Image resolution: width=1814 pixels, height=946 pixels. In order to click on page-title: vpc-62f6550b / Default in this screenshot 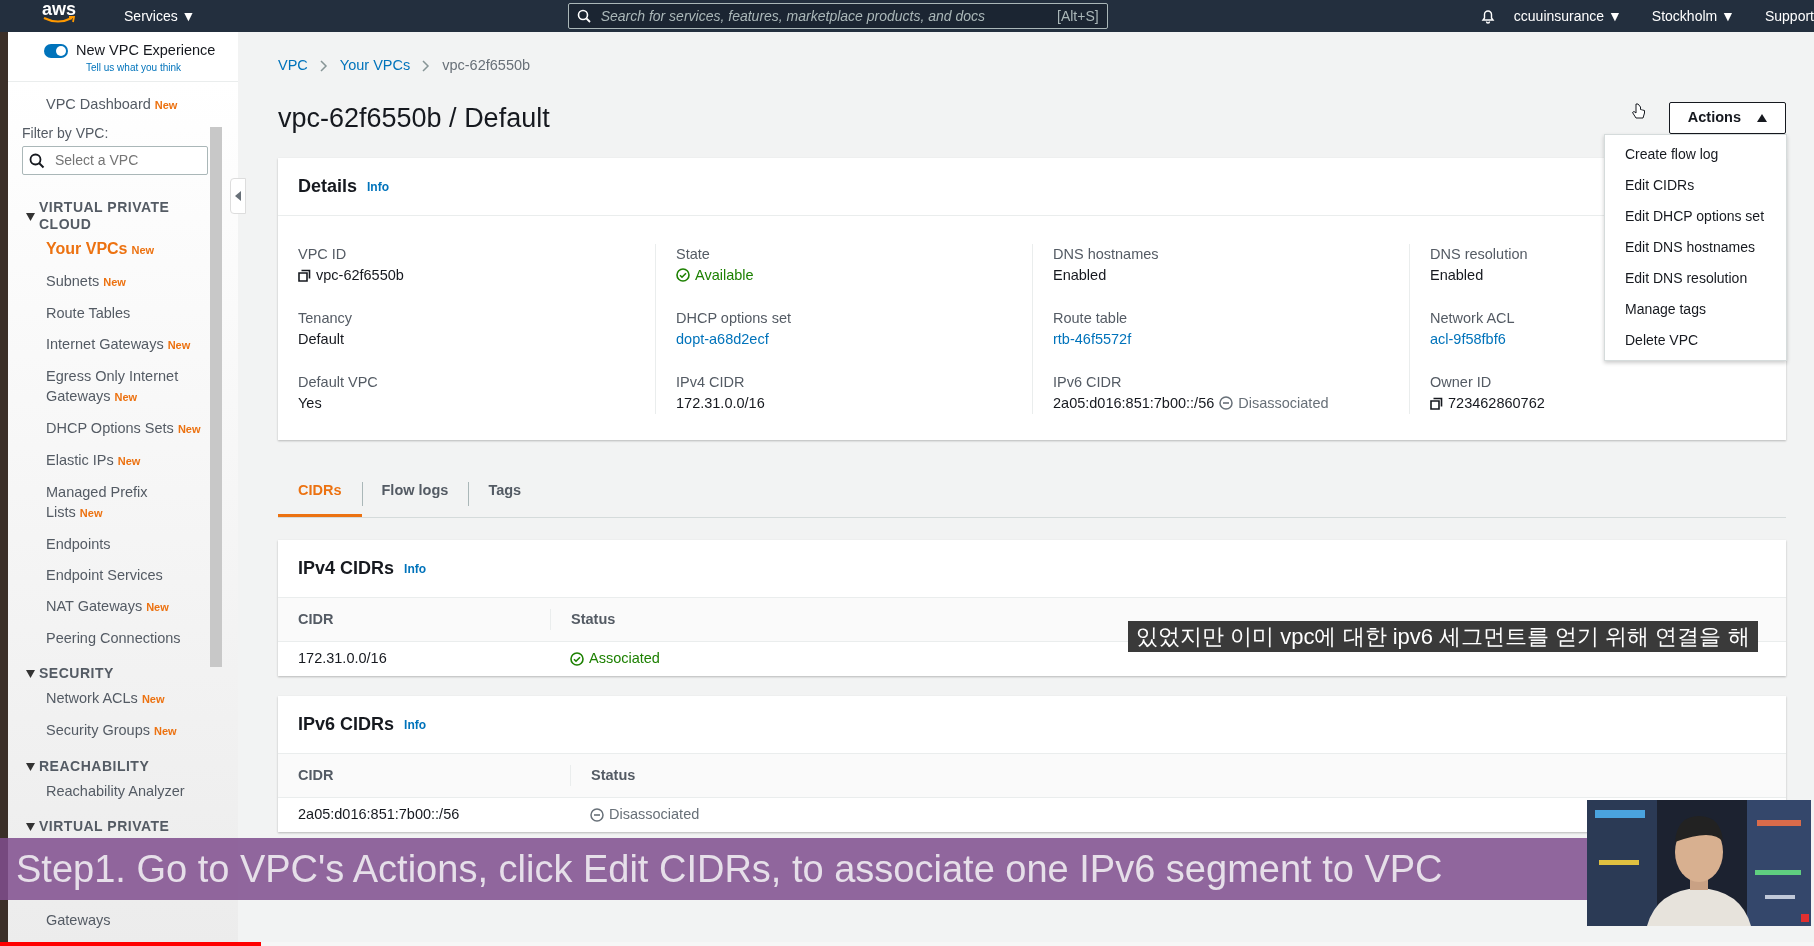, I will do `click(414, 118)`.